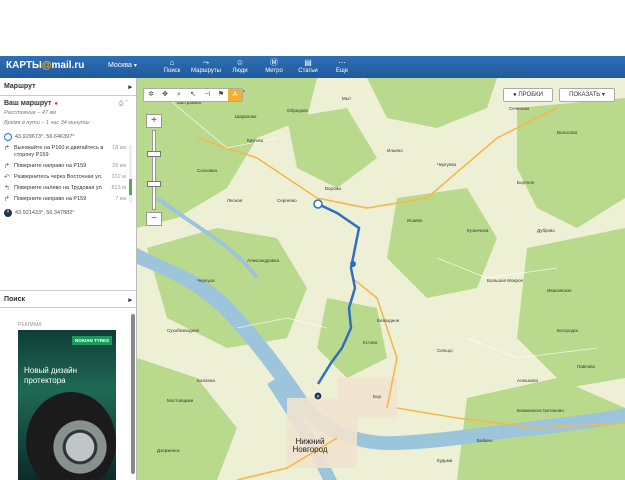  What do you see at coordinates (263, 260) in the screenshot?
I see `map-label: Александровка` at bounding box center [263, 260].